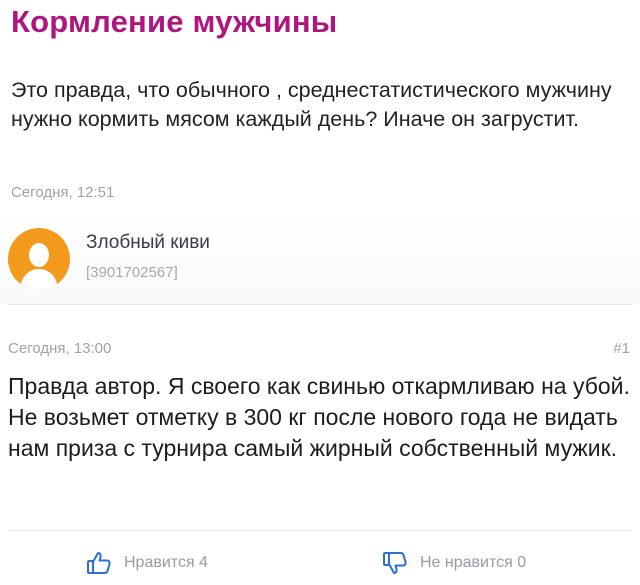  What do you see at coordinates (166, 562) in the screenshot?
I see `like-label: Нравится 4` at bounding box center [166, 562].